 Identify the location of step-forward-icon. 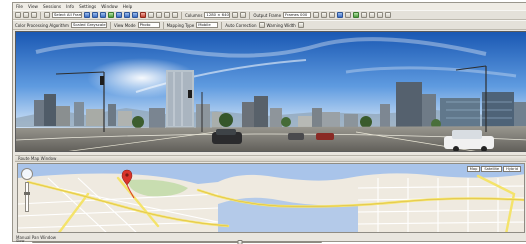
(127, 15).